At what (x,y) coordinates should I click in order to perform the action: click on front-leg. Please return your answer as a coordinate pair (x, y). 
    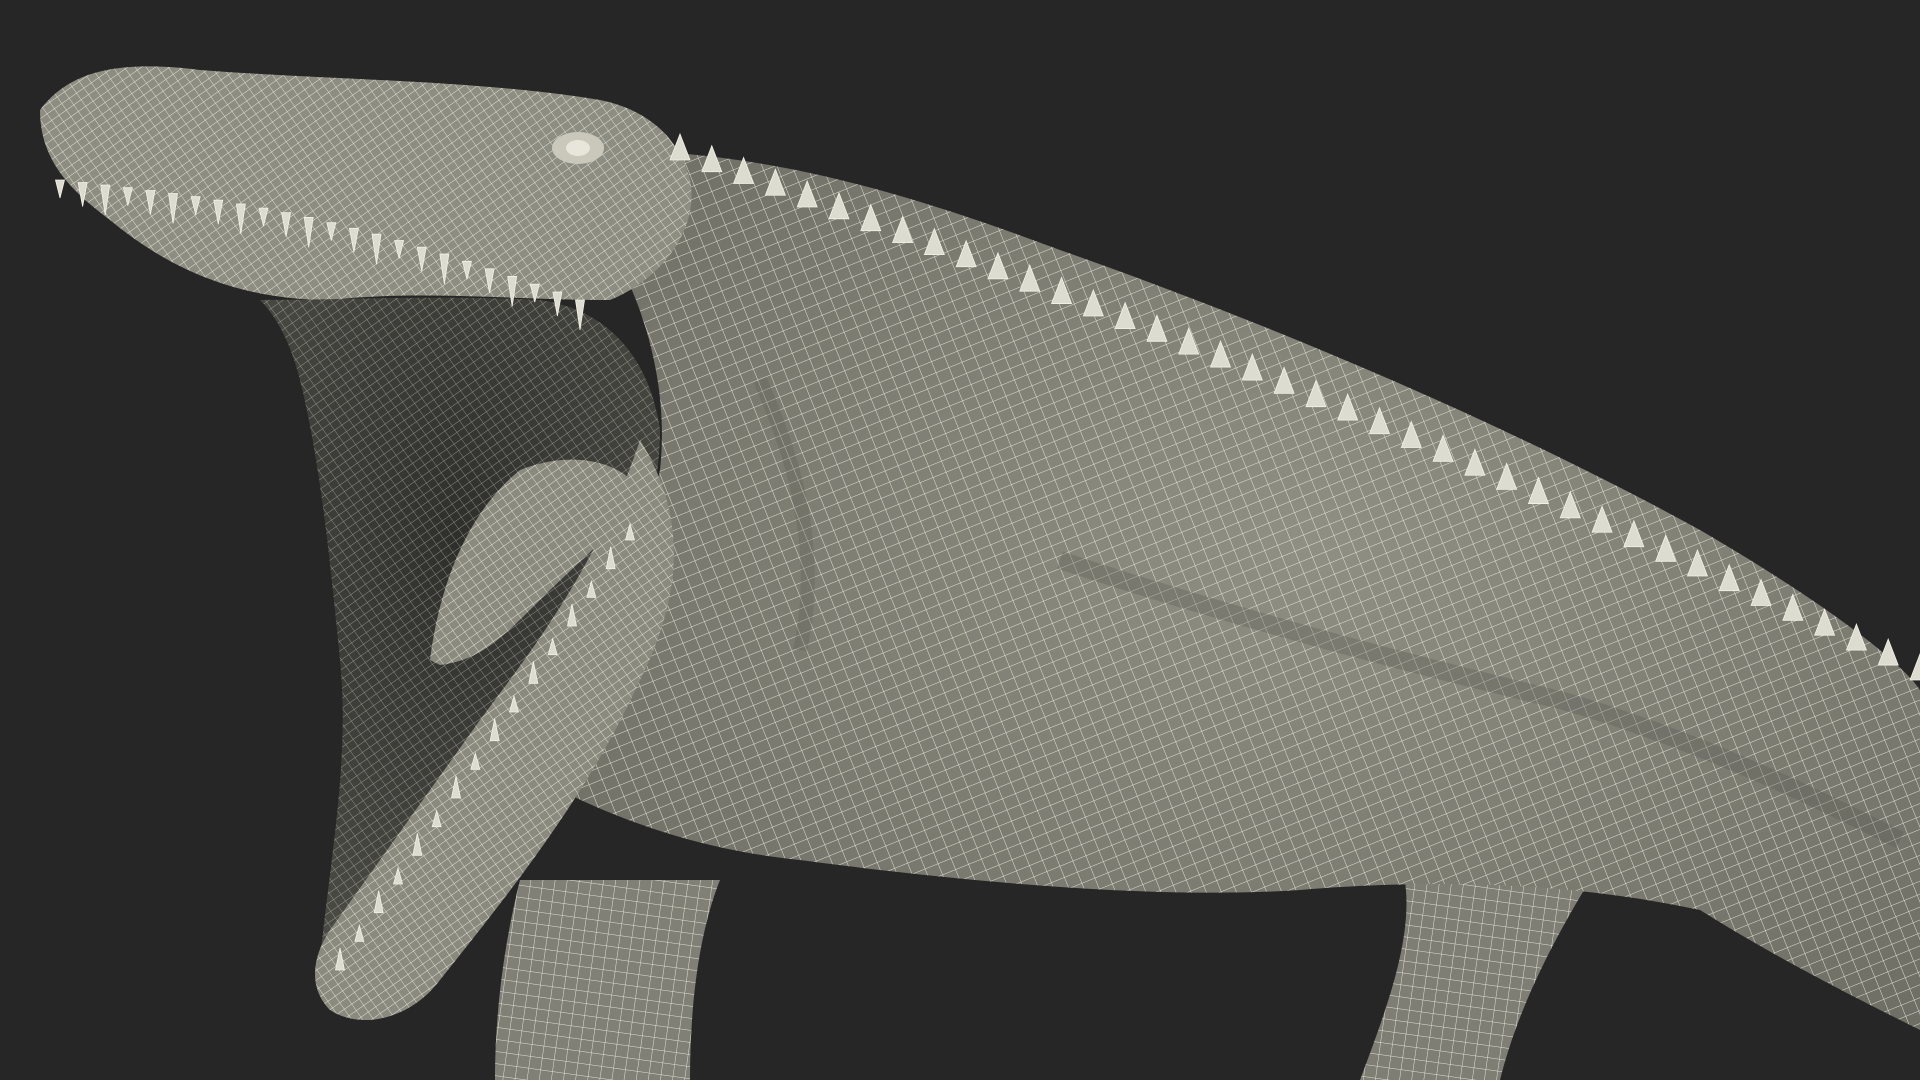
    Looking at the image, I should click on (607, 980).